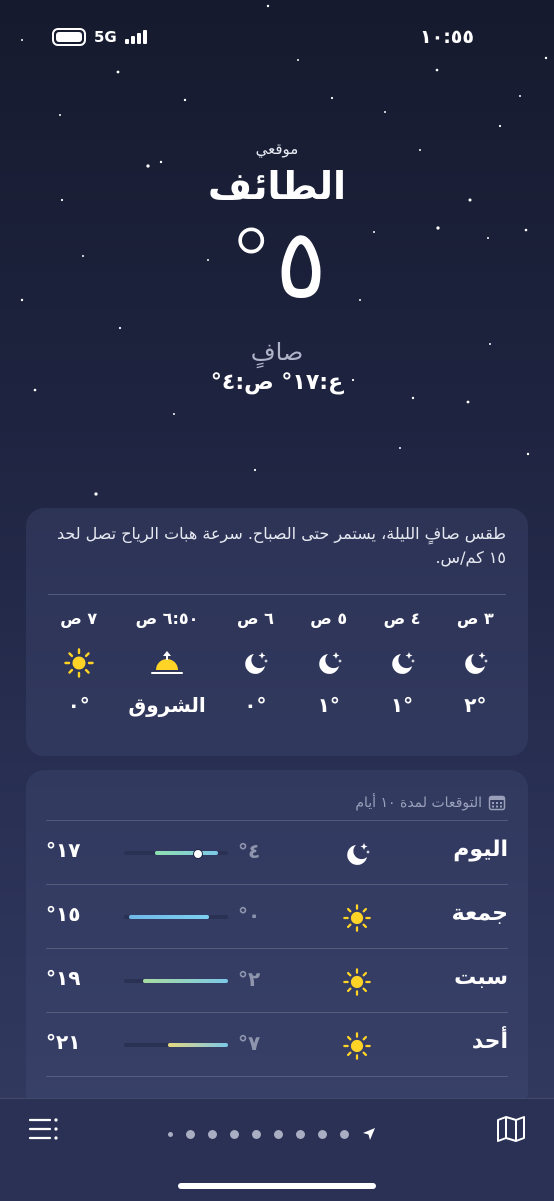 This screenshot has width=554, height=1201. I want to click on hour-temp: °٢, so click(475, 705).